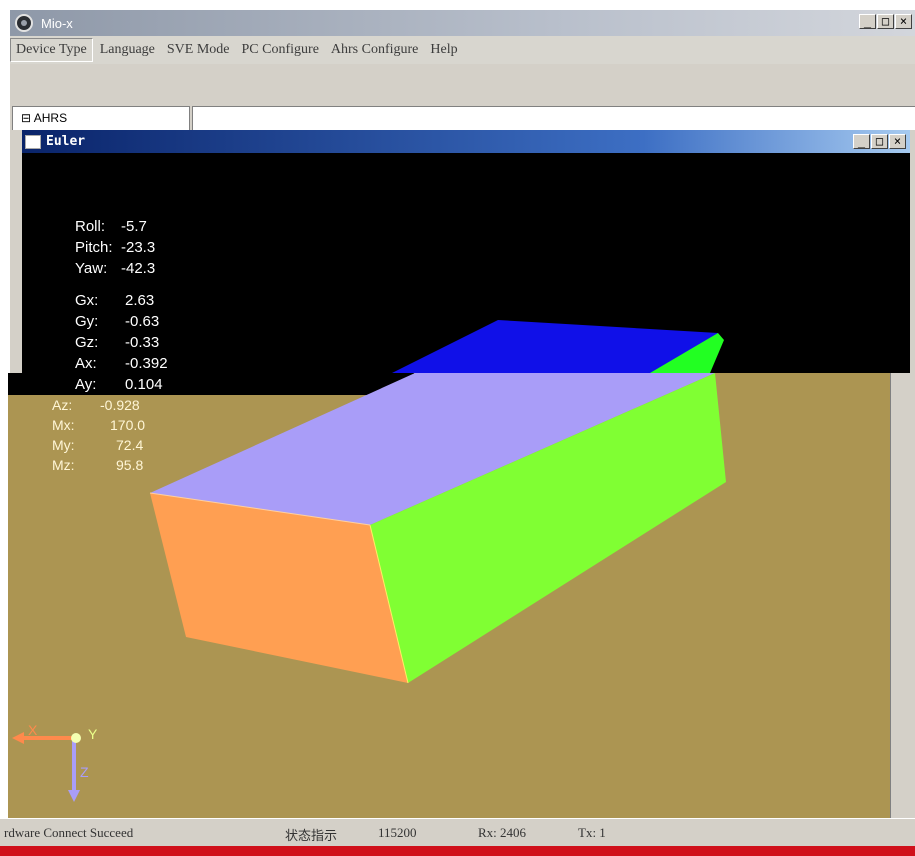 This screenshot has height=856, width=915. What do you see at coordinates (140, 300) in the screenshot?
I see `gx-value: 2.63` at bounding box center [140, 300].